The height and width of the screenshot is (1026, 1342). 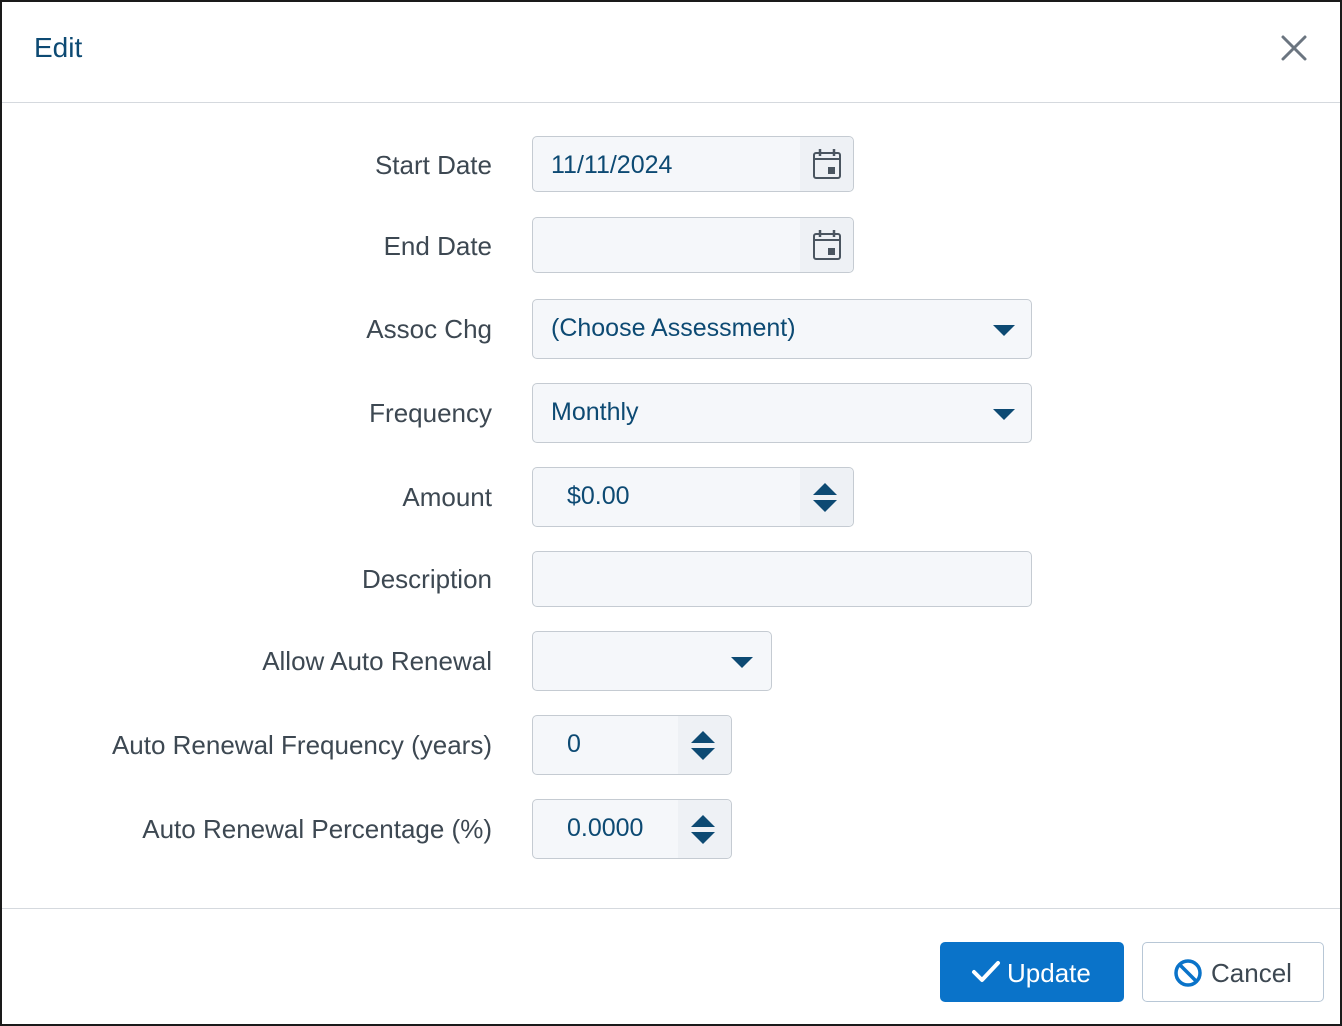 What do you see at coordinates (58, 47) in the screenshot?
I see `dialog-title: Edit` at bounding box center [58, 47].